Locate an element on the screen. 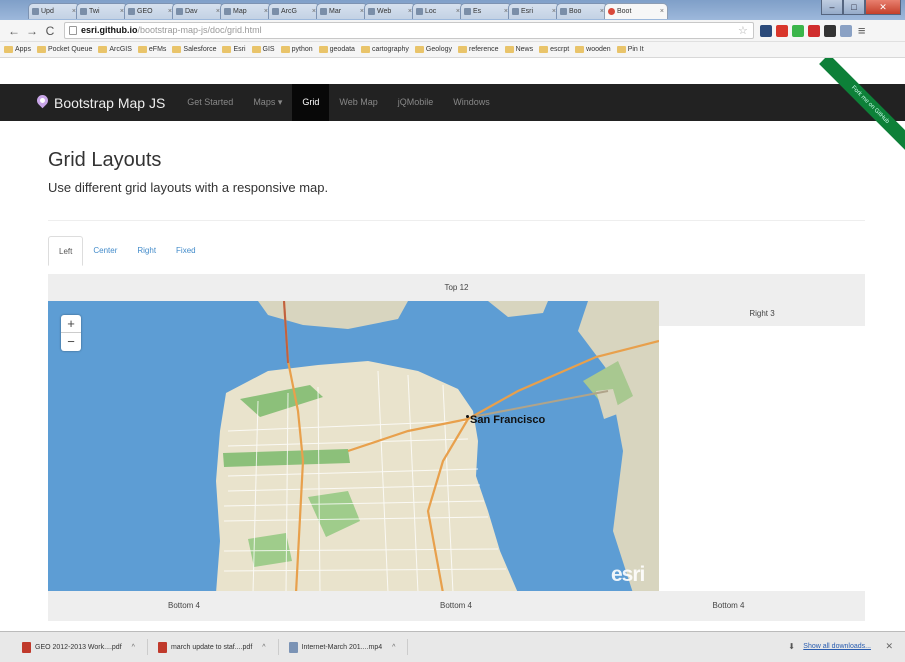  zoom-in-button: + is located at coordinates (71, 324).